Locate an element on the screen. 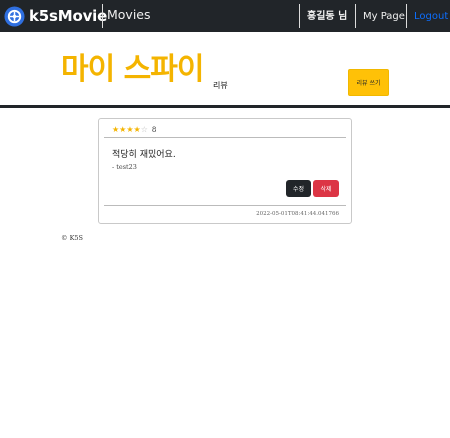 This screenshot has height=438, width=450. nav-mypage-link: My Page is located at coordinates (384, 17).